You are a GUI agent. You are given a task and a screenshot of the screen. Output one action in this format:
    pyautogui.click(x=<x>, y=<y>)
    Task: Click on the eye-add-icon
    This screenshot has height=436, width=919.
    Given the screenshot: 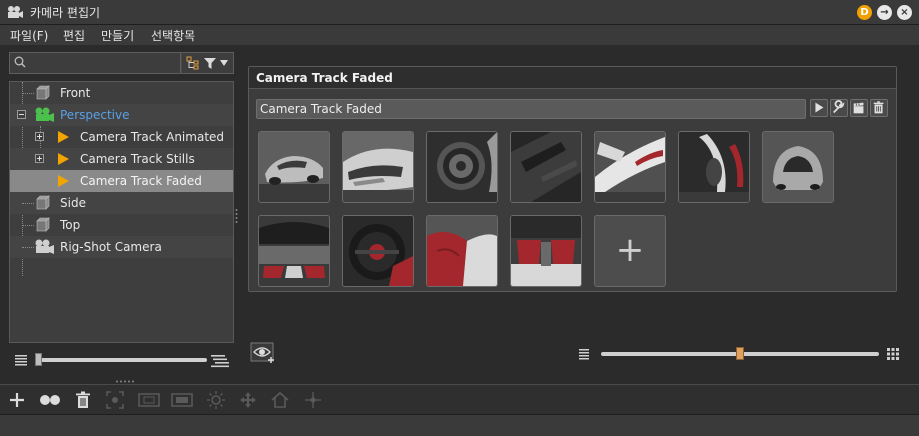 What is the action you would take?
    pyautogui.click(x=263, y=353)
    